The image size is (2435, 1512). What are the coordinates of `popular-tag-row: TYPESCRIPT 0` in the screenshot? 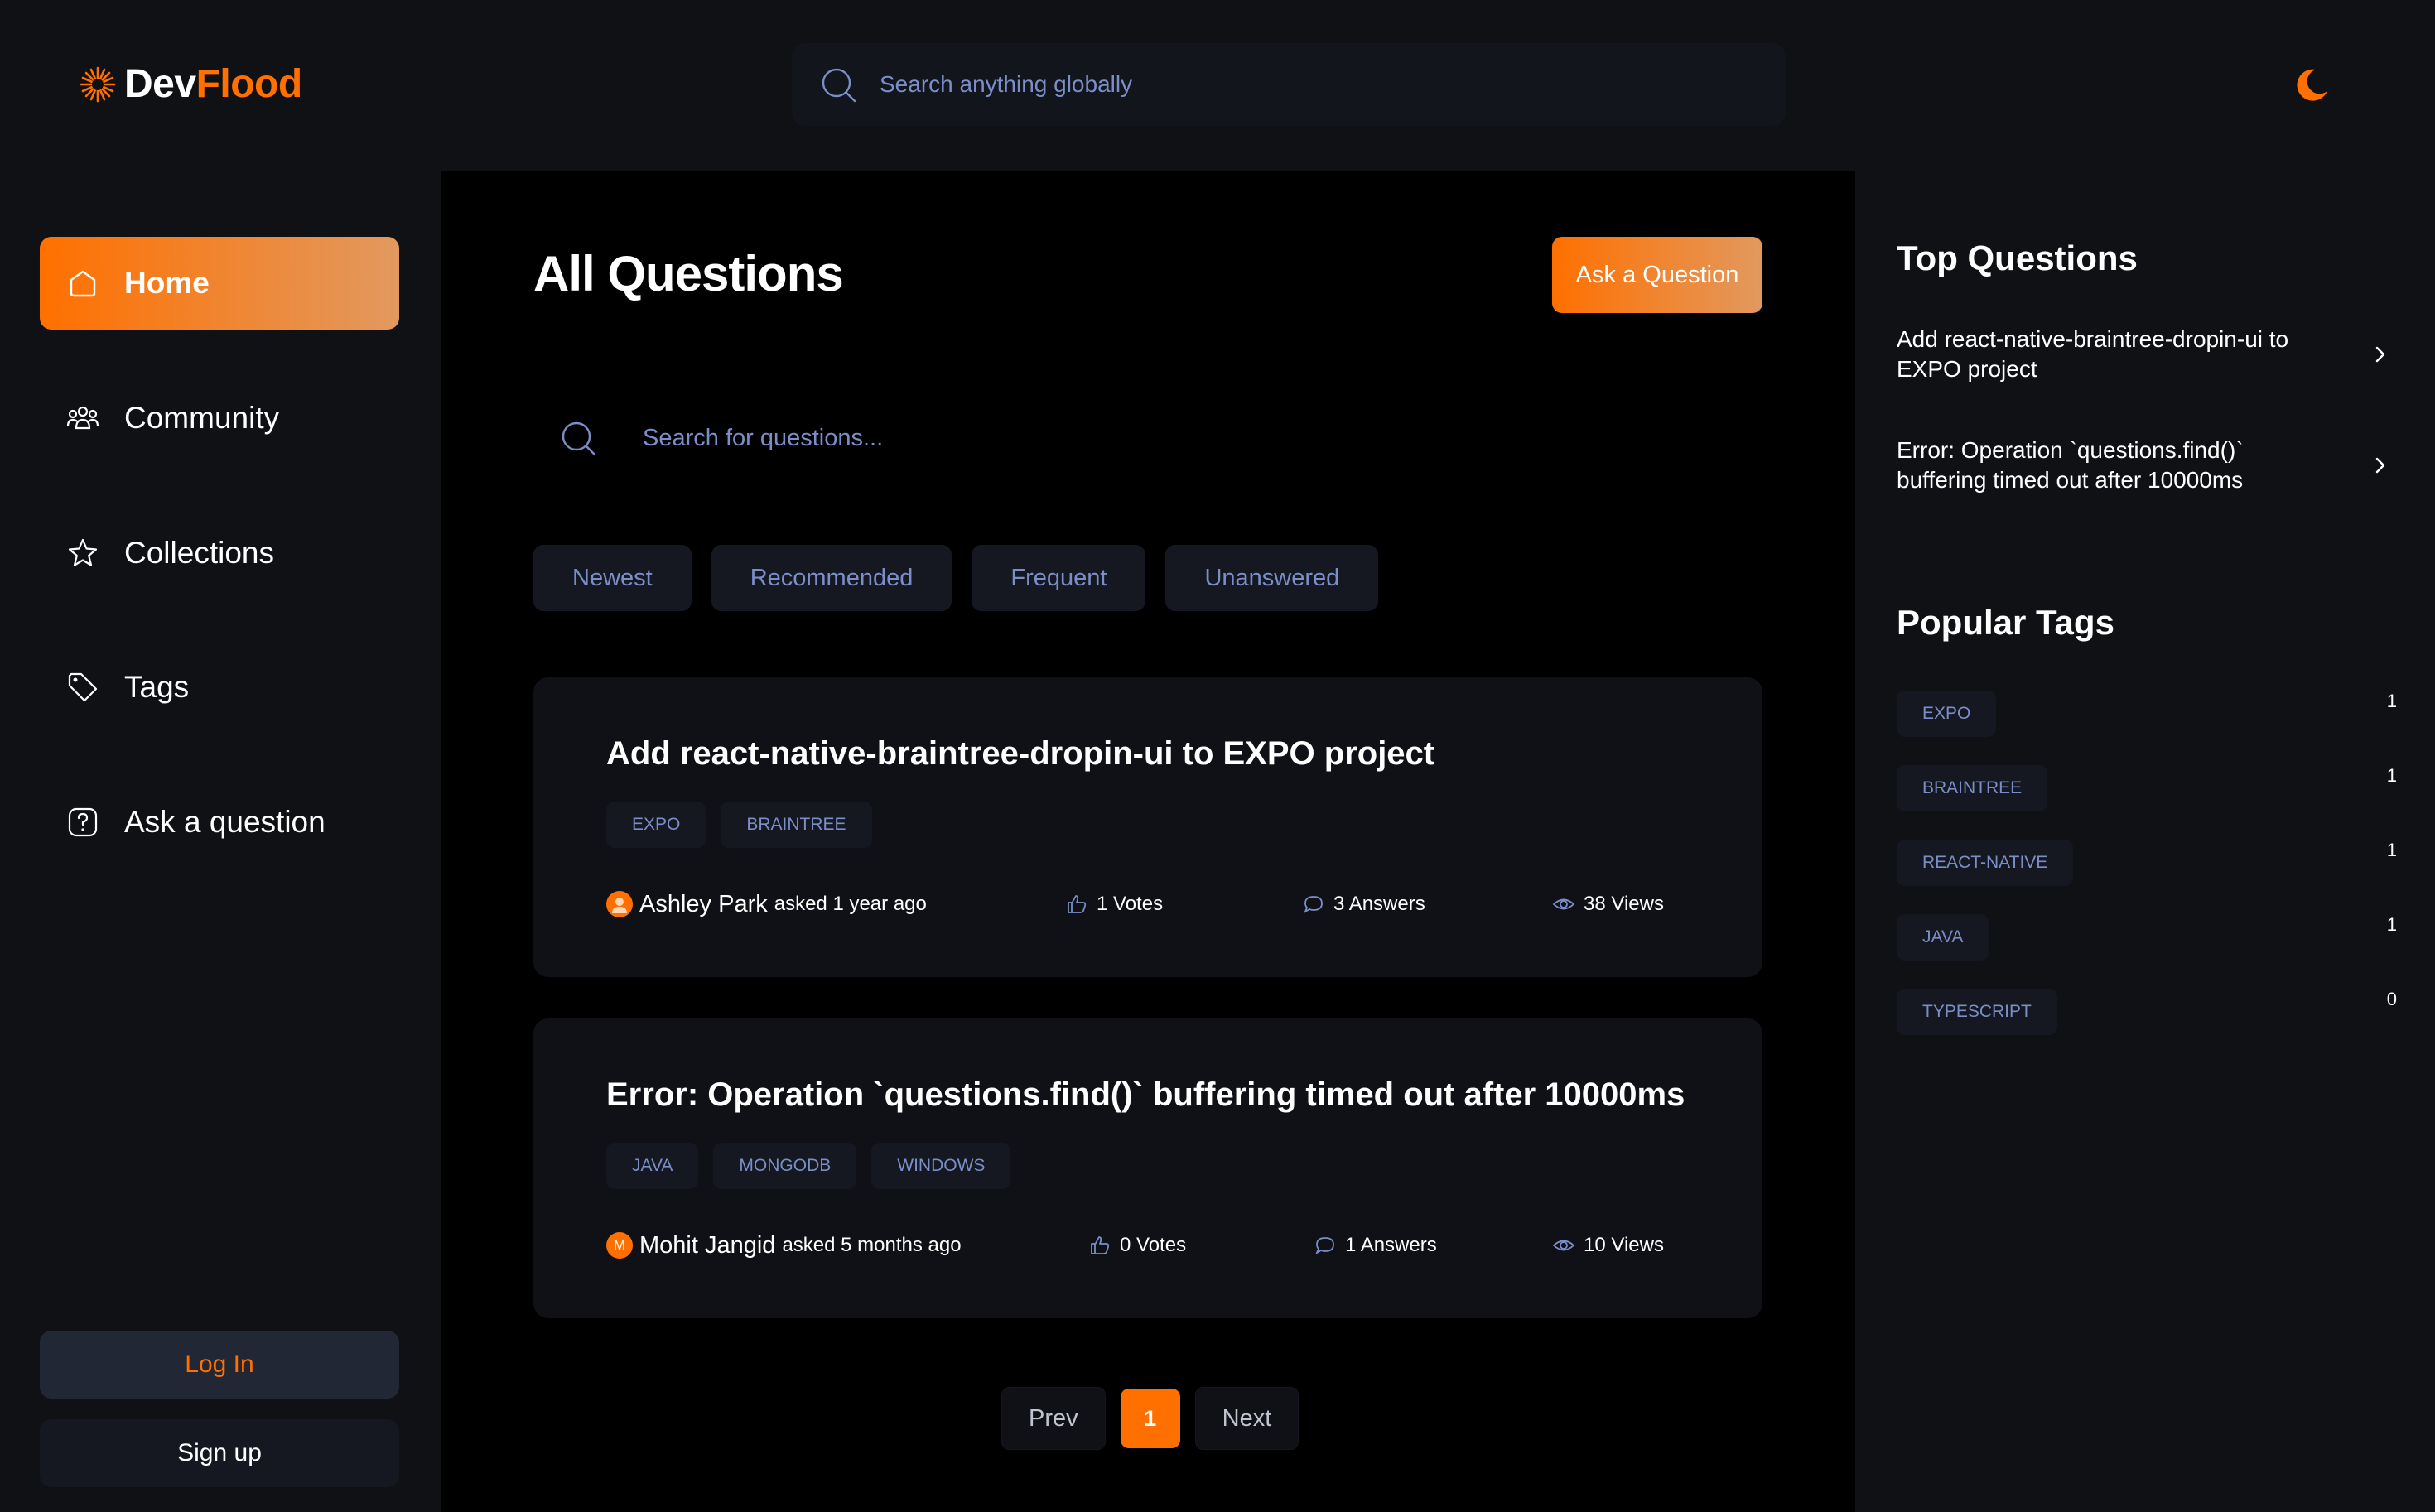 It's located at (2147, 1012).